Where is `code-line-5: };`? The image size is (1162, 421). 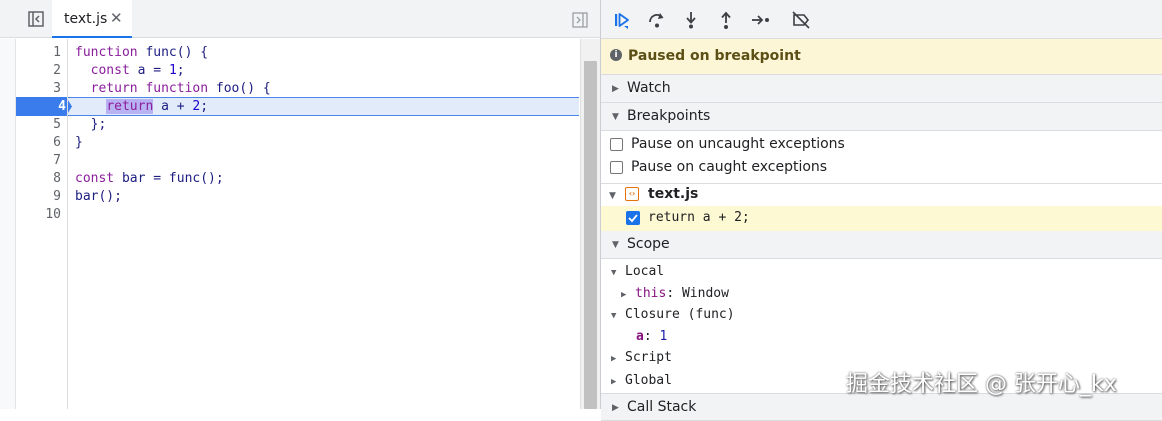 code-line-5: }; is located at coordinates (91, 124).